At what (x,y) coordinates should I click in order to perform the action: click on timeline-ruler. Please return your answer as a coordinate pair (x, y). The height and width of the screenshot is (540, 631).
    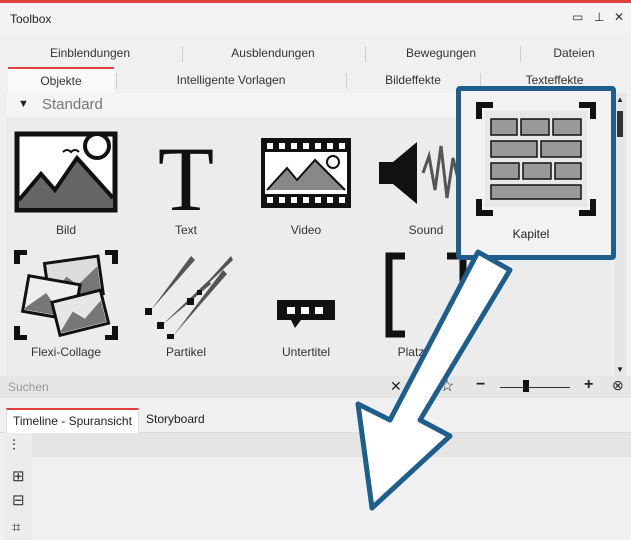
    Looking at the image, I should click on (331, 445).